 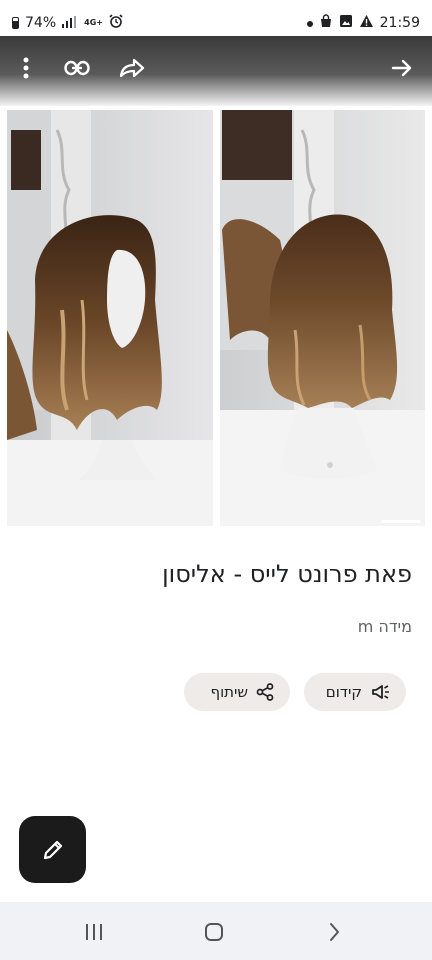 I want to click on promote-button: קידום, so click(x=355, y=692).